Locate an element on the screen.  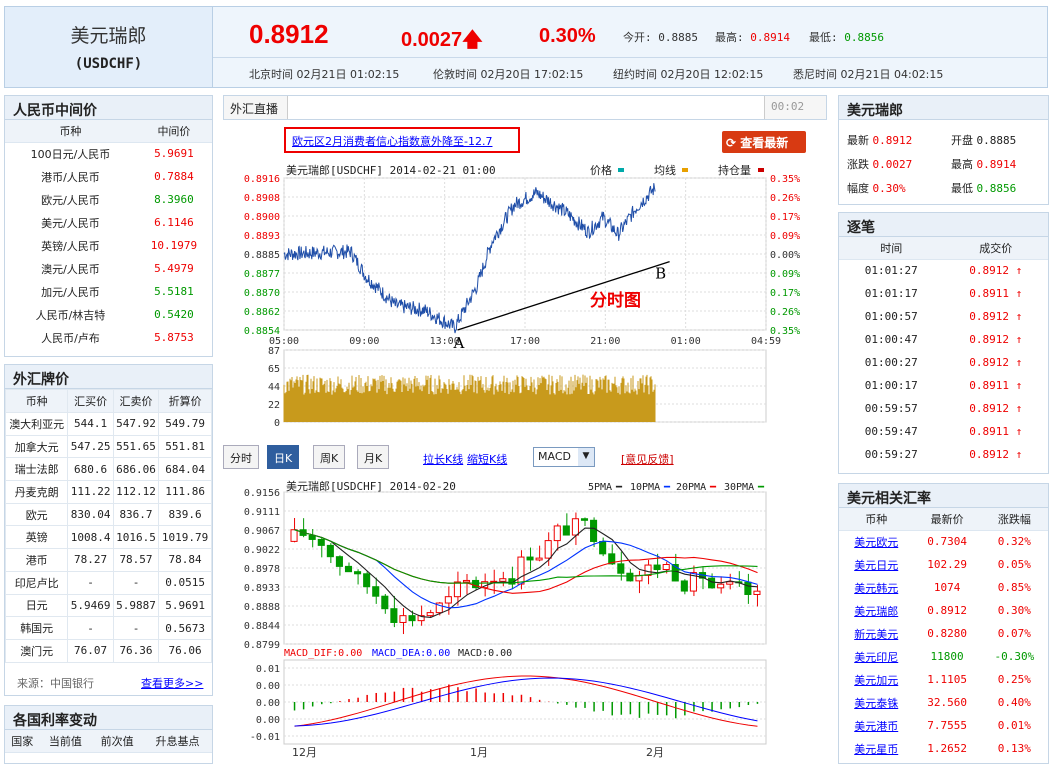
table-row: 欧元/人民币 8.3960 is located at coordinates (108, 199).